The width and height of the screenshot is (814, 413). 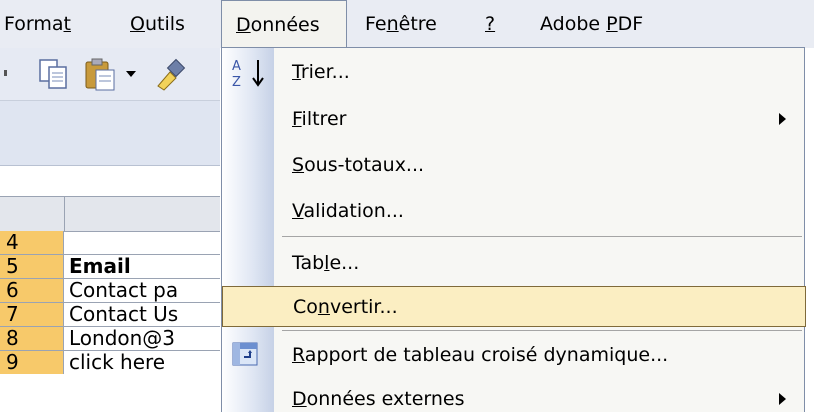 I want to click on cell: Contact pa, so click(x=142, y=290).